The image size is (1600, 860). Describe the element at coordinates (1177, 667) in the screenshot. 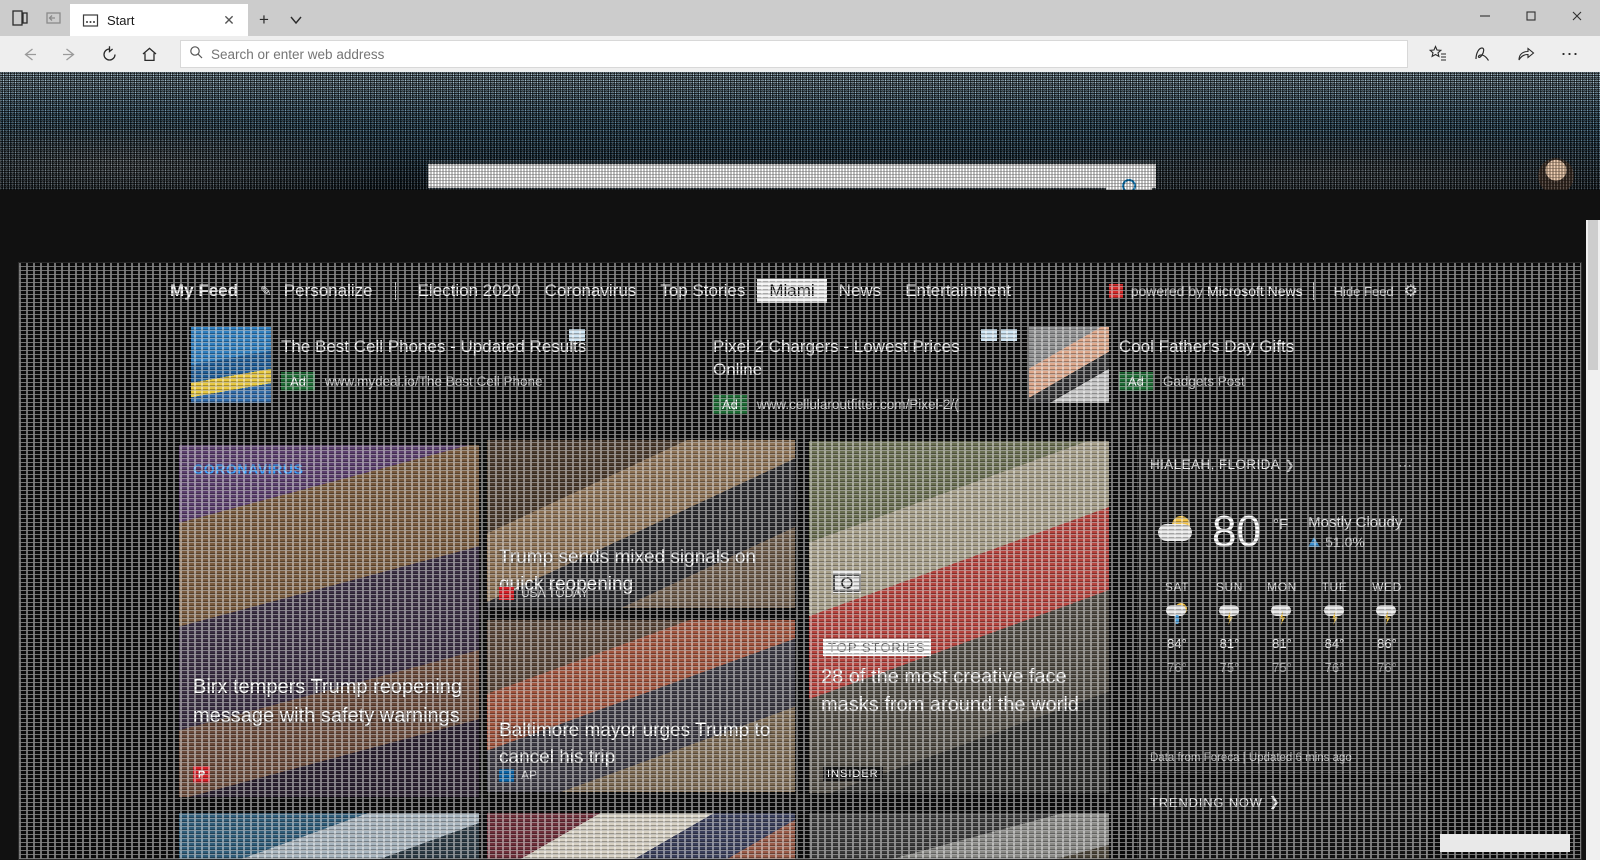

I see `forecast-low: 76°` at that location.